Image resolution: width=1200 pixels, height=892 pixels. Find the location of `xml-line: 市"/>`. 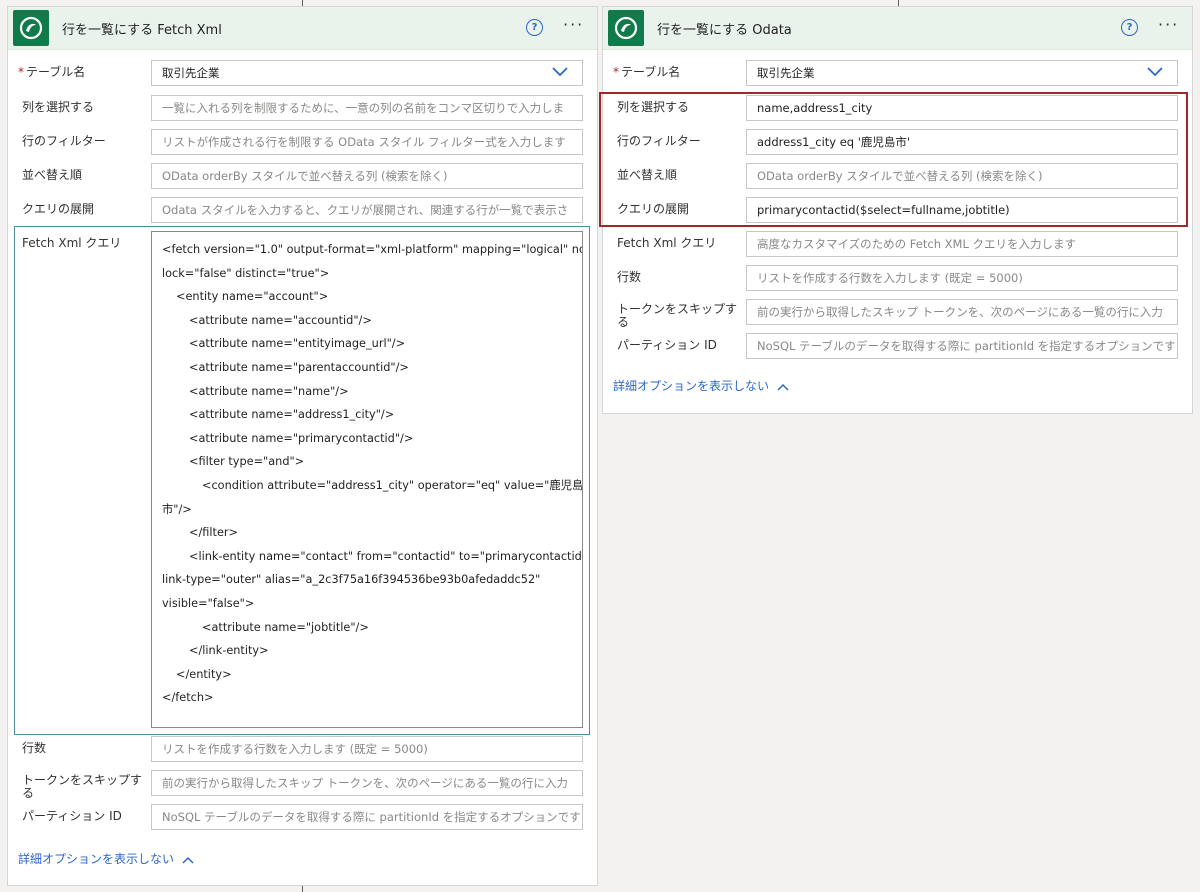

xml-line: 市"/> is located at coordinates (177, 509).